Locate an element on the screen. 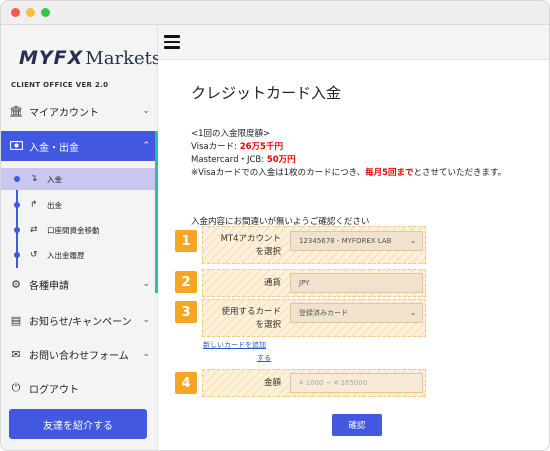  field-row-currency: 通貨 JPY is located at coordinates (314, 283).